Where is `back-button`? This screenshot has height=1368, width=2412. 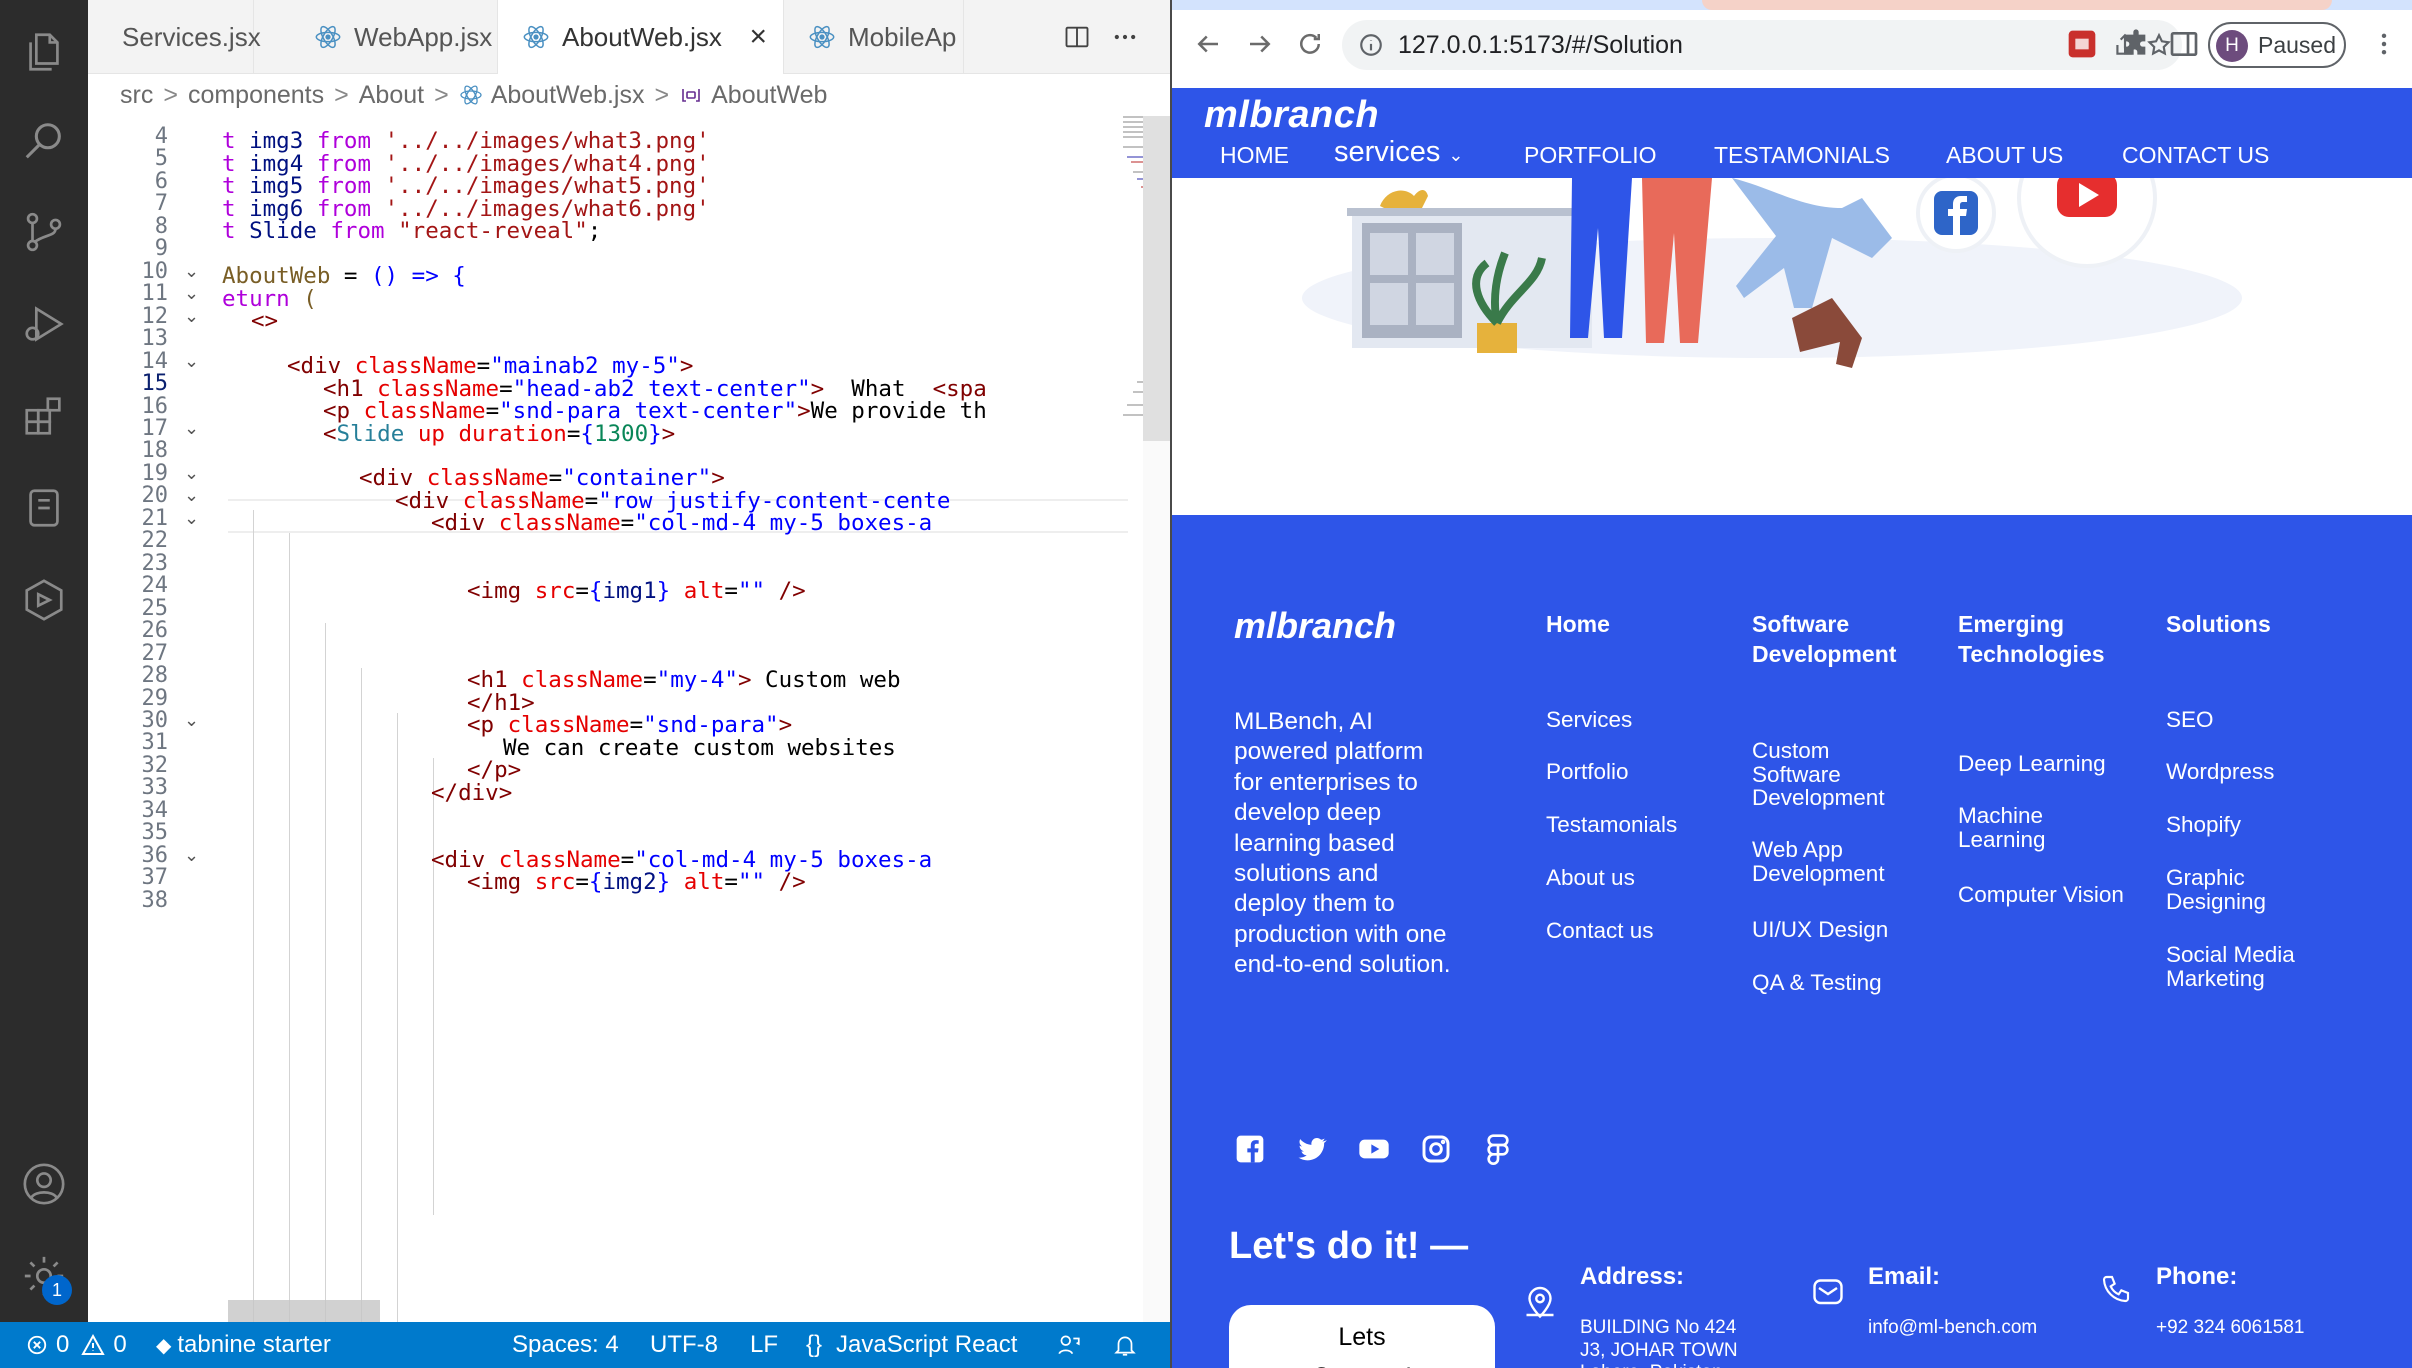 back-button is located at coordinates (1208, 44).